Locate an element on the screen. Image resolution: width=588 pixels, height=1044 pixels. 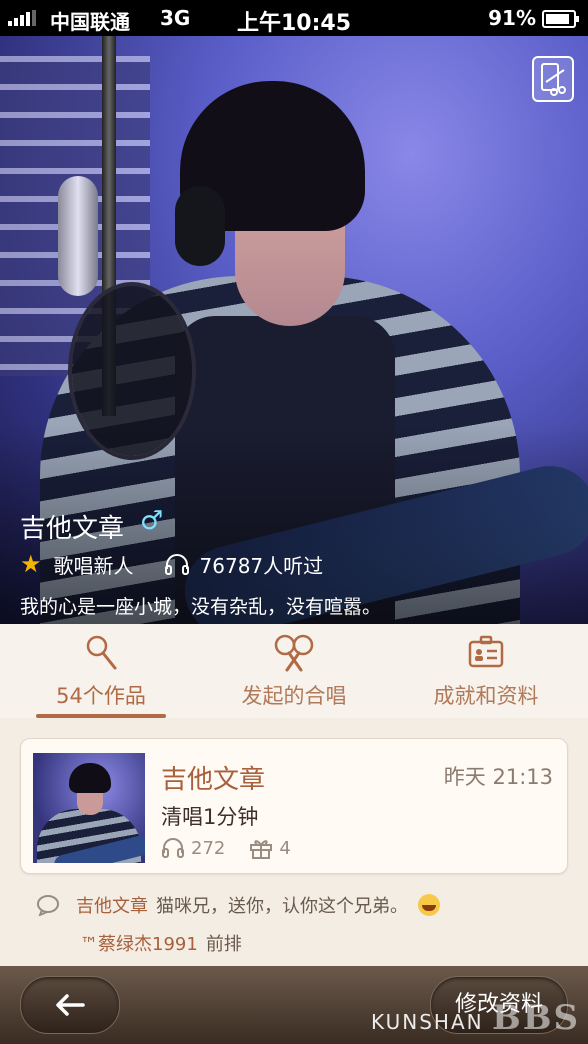
id-card-icon is located at coordinates (486, 651).